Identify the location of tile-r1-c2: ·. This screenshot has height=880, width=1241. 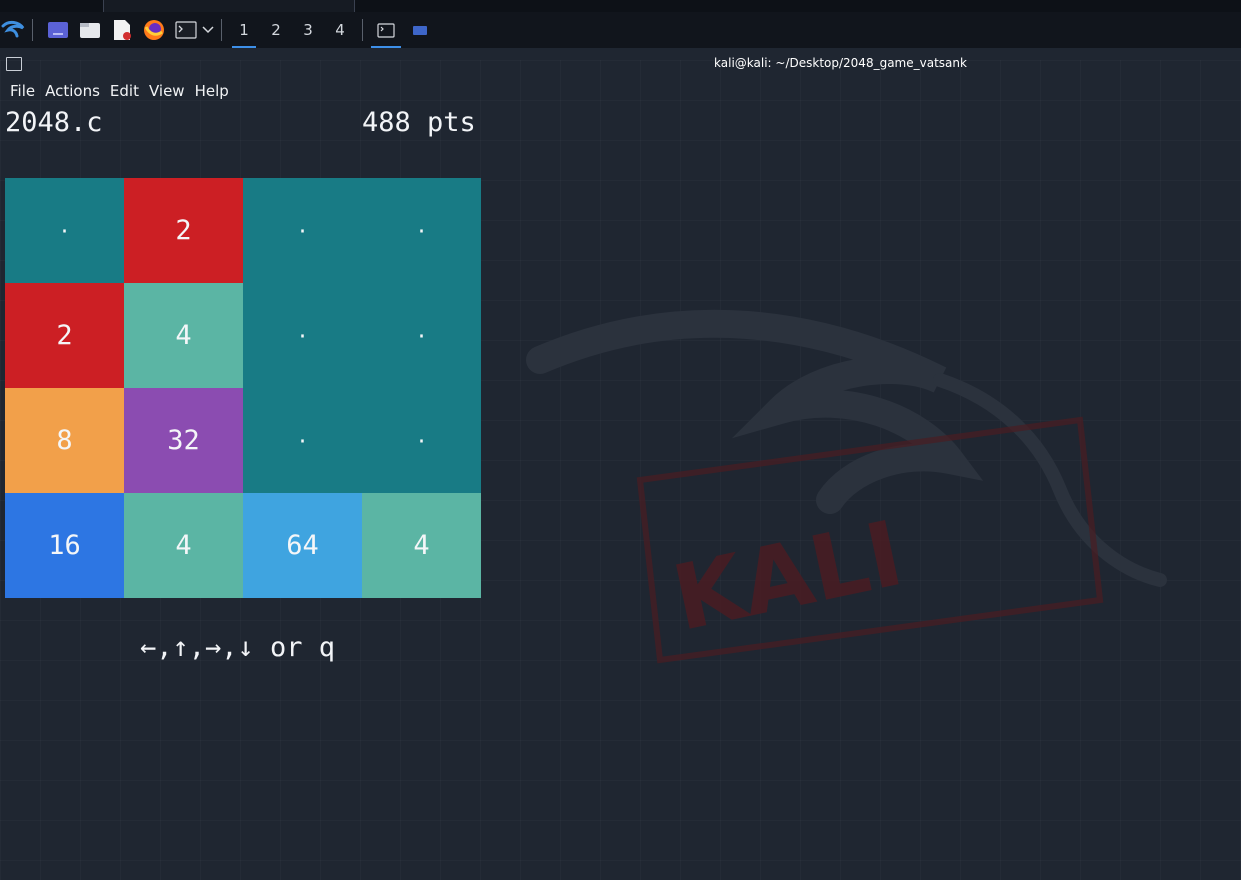
(302, 335).